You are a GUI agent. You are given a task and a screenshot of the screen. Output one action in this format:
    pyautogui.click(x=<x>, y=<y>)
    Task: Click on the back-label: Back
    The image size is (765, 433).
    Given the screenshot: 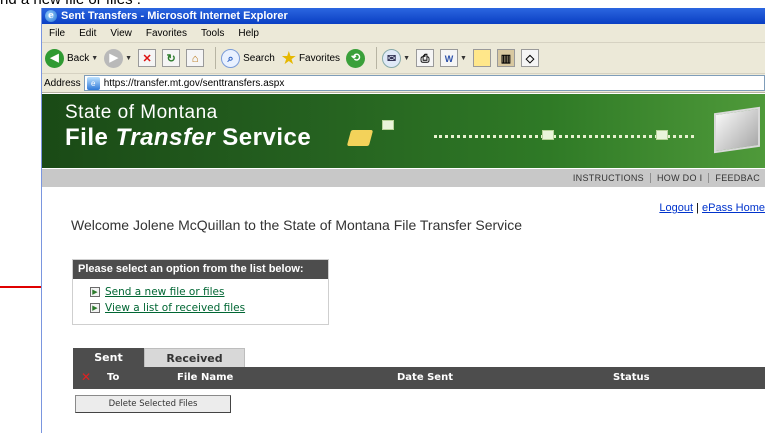 What is the action you would take?
    pyautogui.click(x=78, y=58)
    